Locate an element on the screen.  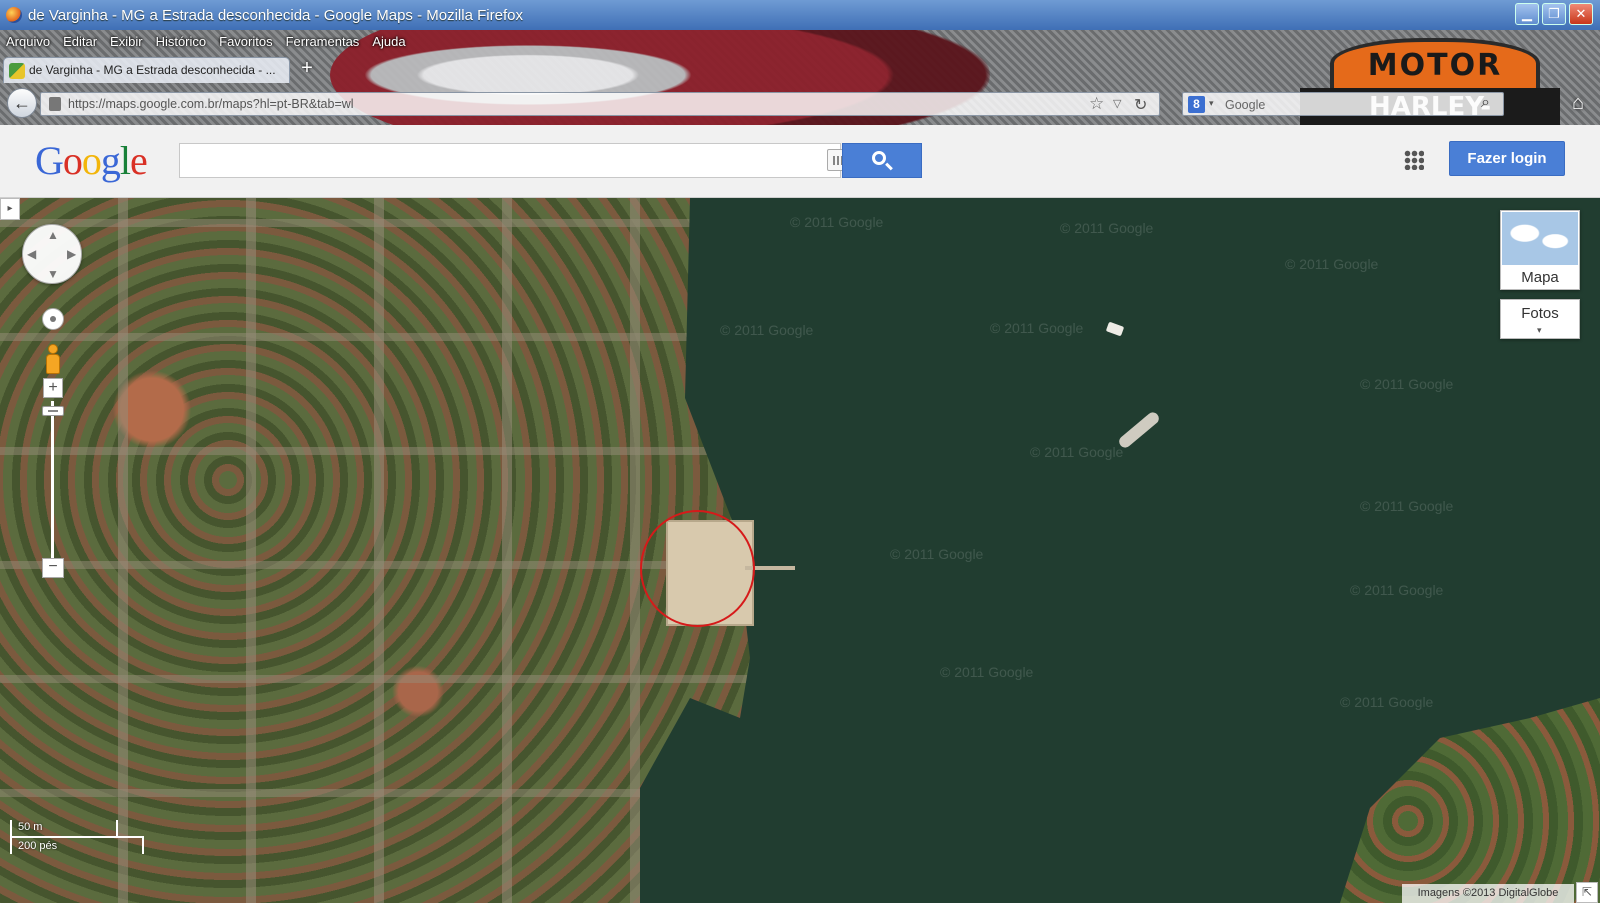
search-placeholder: Google is located at coordinates (1245, 105).